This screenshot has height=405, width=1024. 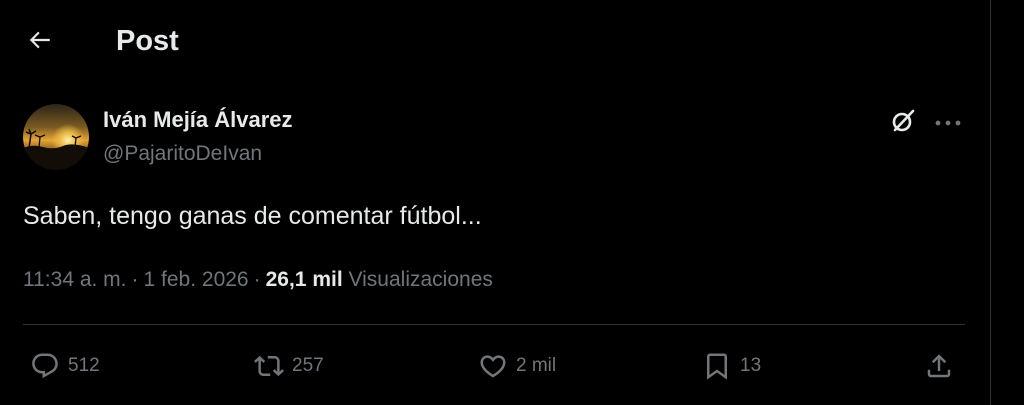 I want to click on share-icon, so click(x=939, y=366).